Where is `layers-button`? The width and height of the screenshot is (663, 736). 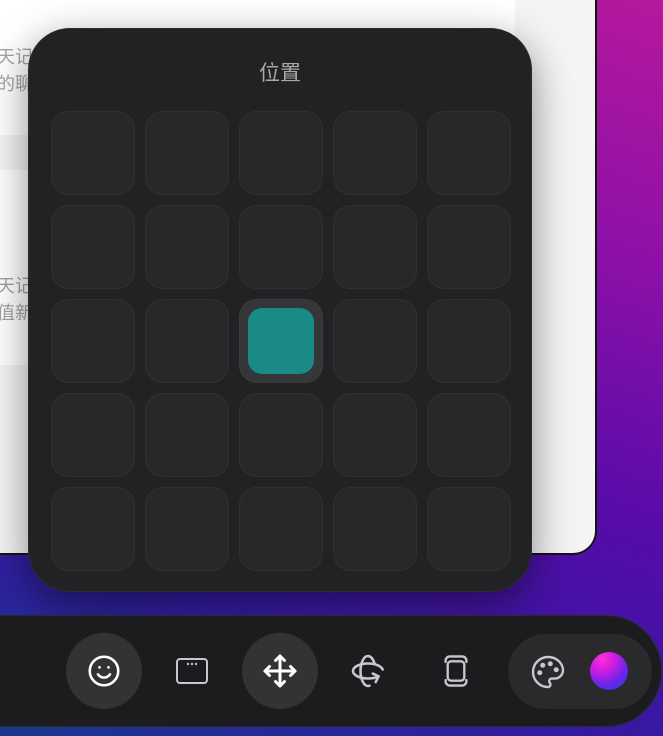
layers-button is located at coordinates (456, 671).